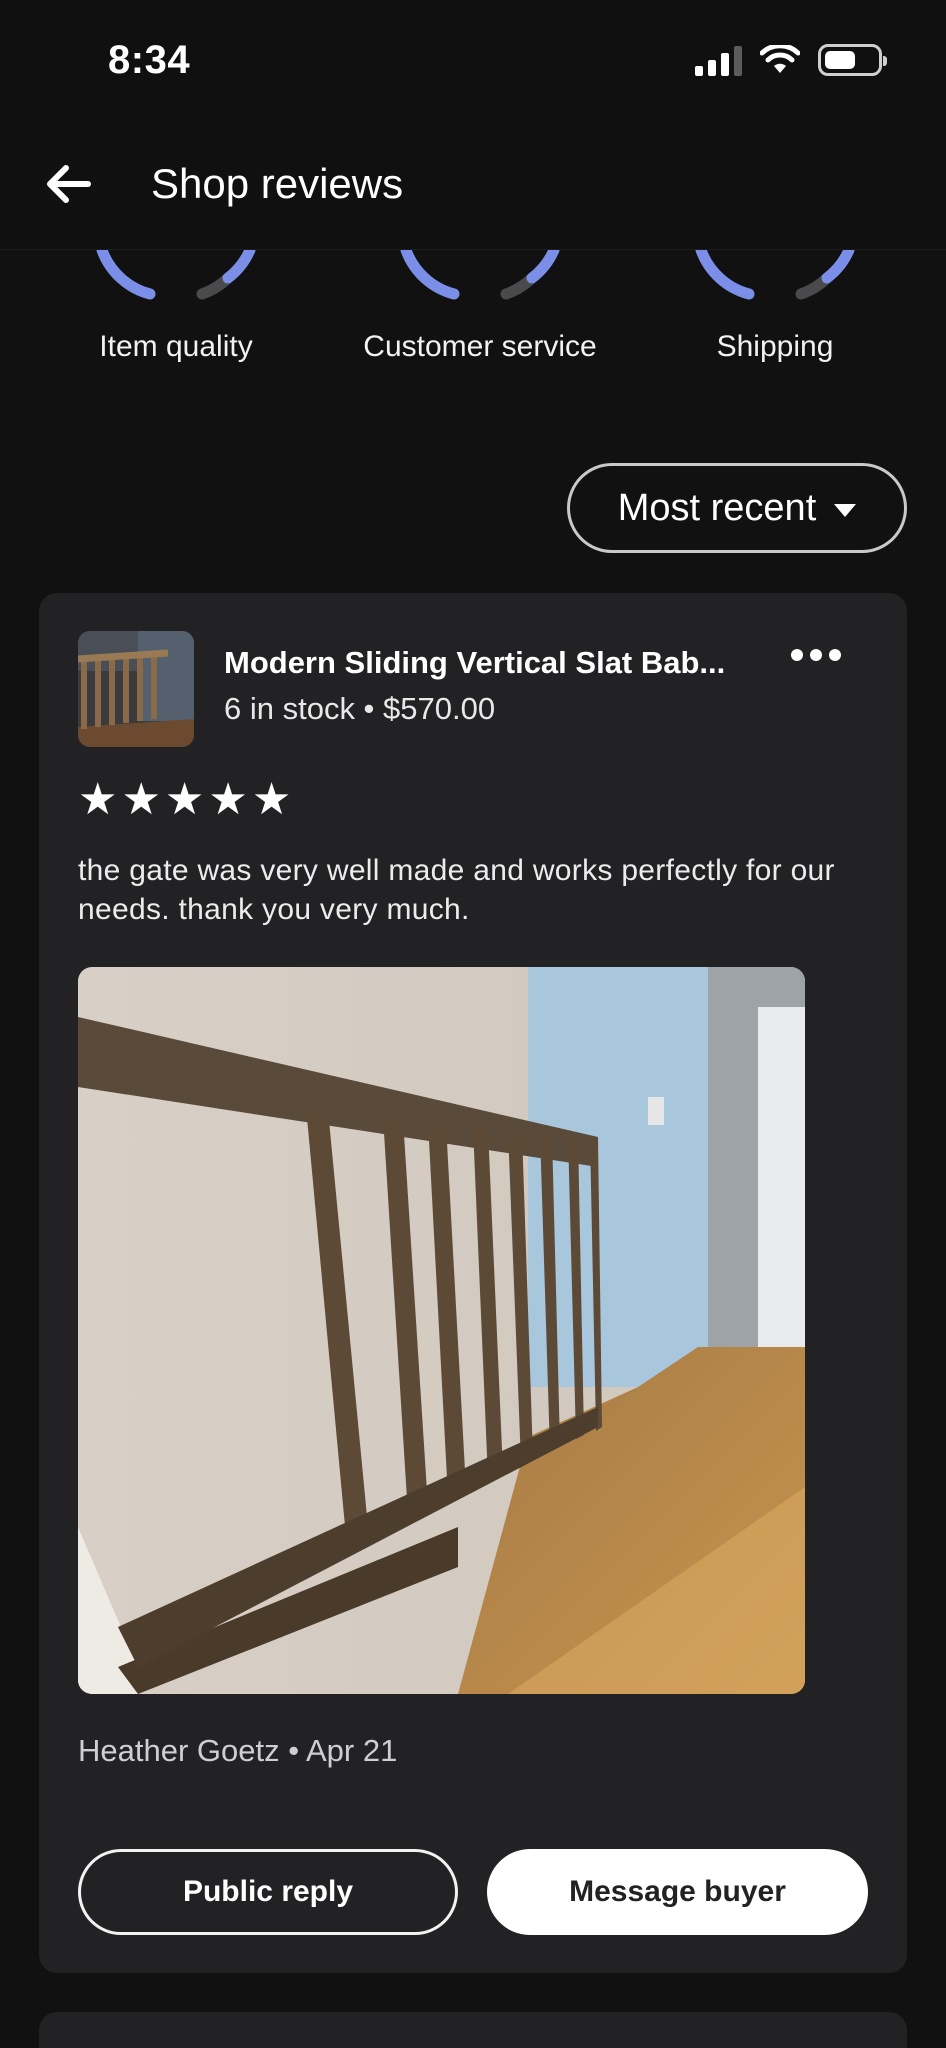  Describe the element at coordinates (775, 346) in the screenshot. I see `gauge-shipping-label: Shipping` at that location.